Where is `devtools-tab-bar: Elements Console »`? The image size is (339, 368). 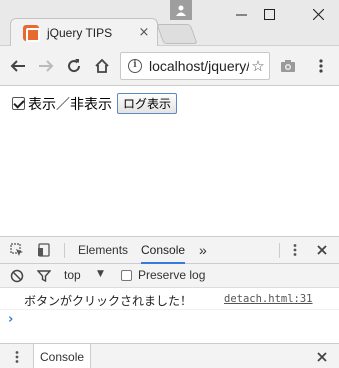
devtools-tab-bar: Elements Console » is located at coordinates (169, 250).